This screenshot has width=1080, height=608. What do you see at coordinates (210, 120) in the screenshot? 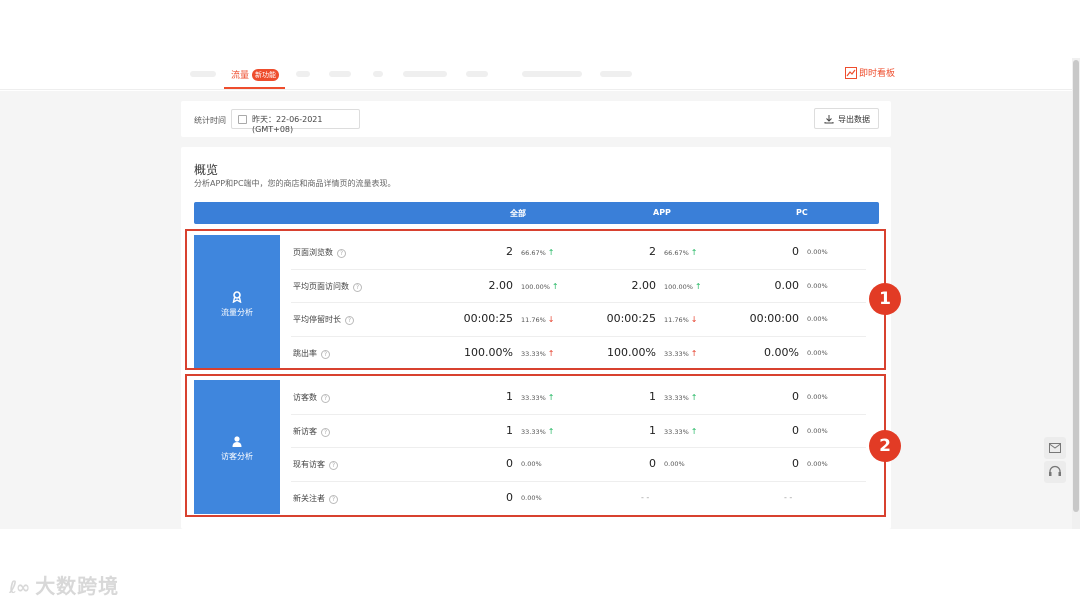
I see `stat-time-label: 统计时间` at bounding box center [210, 120].